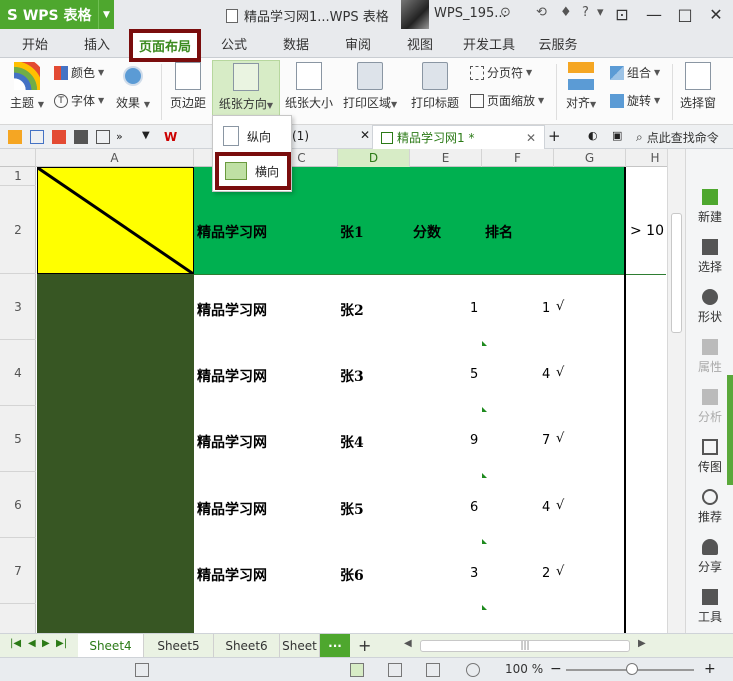  What do you see at coordinates (635, 100) in the screenshot?
I see `rotate-button: 旋转 ▼` at bounding box center [635, 100].